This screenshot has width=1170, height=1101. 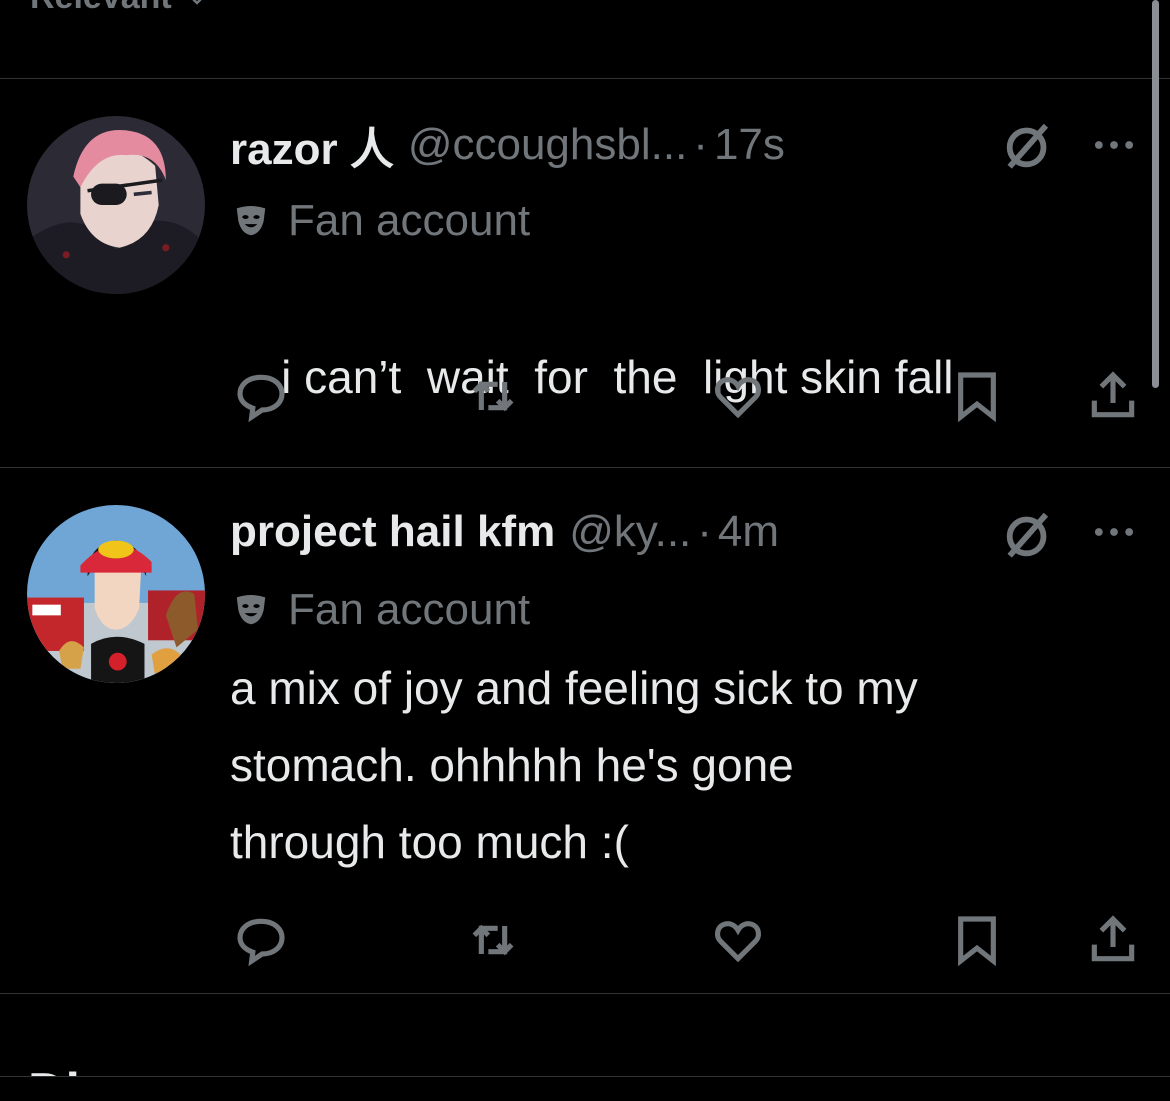 What do you see at coordinates (749, 145) in the screenshot?
I see `timestamp: 17s` at bounding box center [749, 145].